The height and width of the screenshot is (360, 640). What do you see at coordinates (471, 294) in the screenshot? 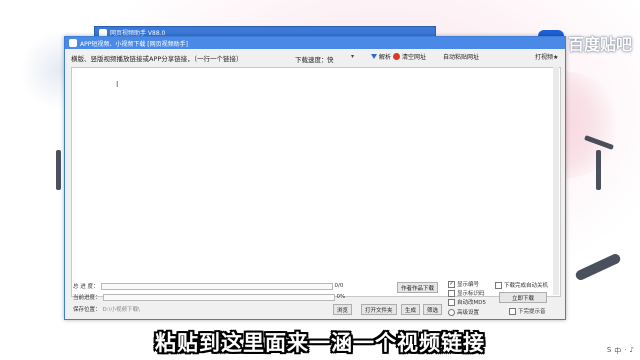
I see `show-watermark-label: 显示标识码` at bounding box center [471, 294].